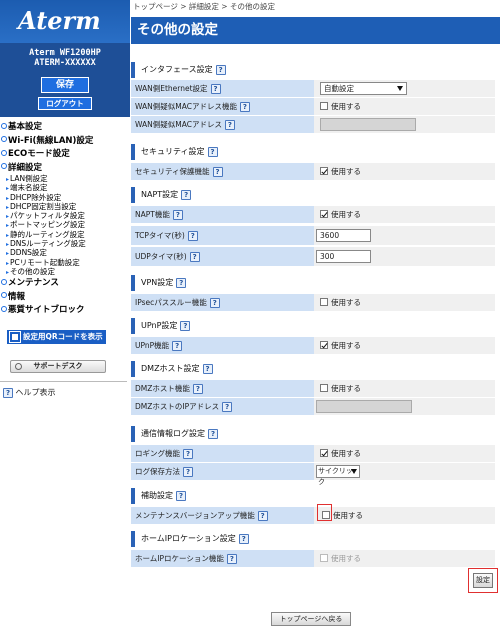 The image size is (500, 629). What do you see at coordinates (313, 345) in the screenshot?
I see `row-upnp: UPnP機能? 使用する` at bounding box center [313, 345].